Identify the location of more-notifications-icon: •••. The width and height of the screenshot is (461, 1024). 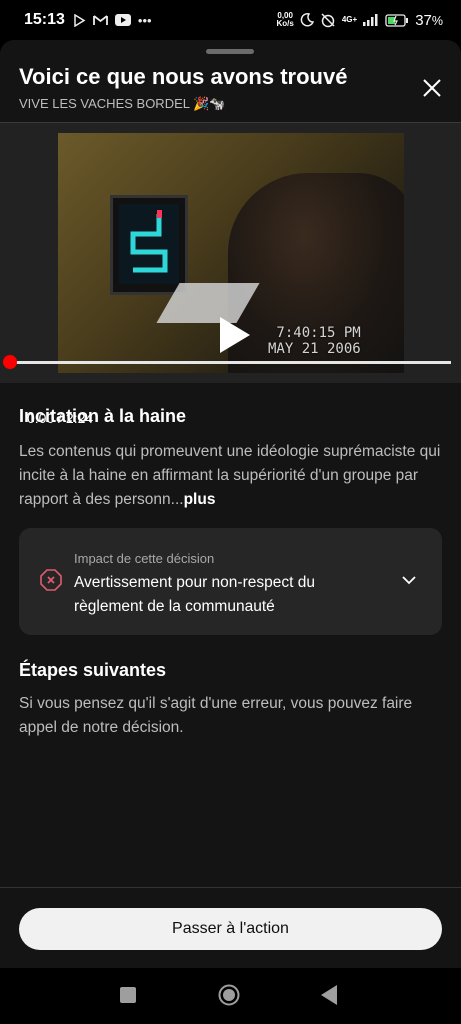
(144, 20).